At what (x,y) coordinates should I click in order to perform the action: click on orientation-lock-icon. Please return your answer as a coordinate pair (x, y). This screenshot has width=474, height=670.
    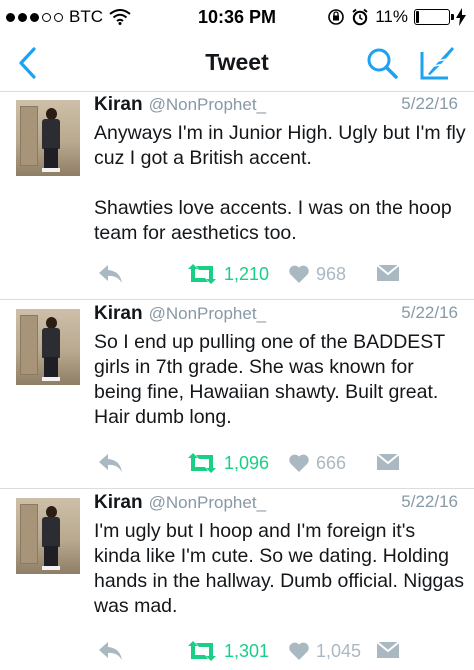
    Looking at the image, I should click on (336, 17).